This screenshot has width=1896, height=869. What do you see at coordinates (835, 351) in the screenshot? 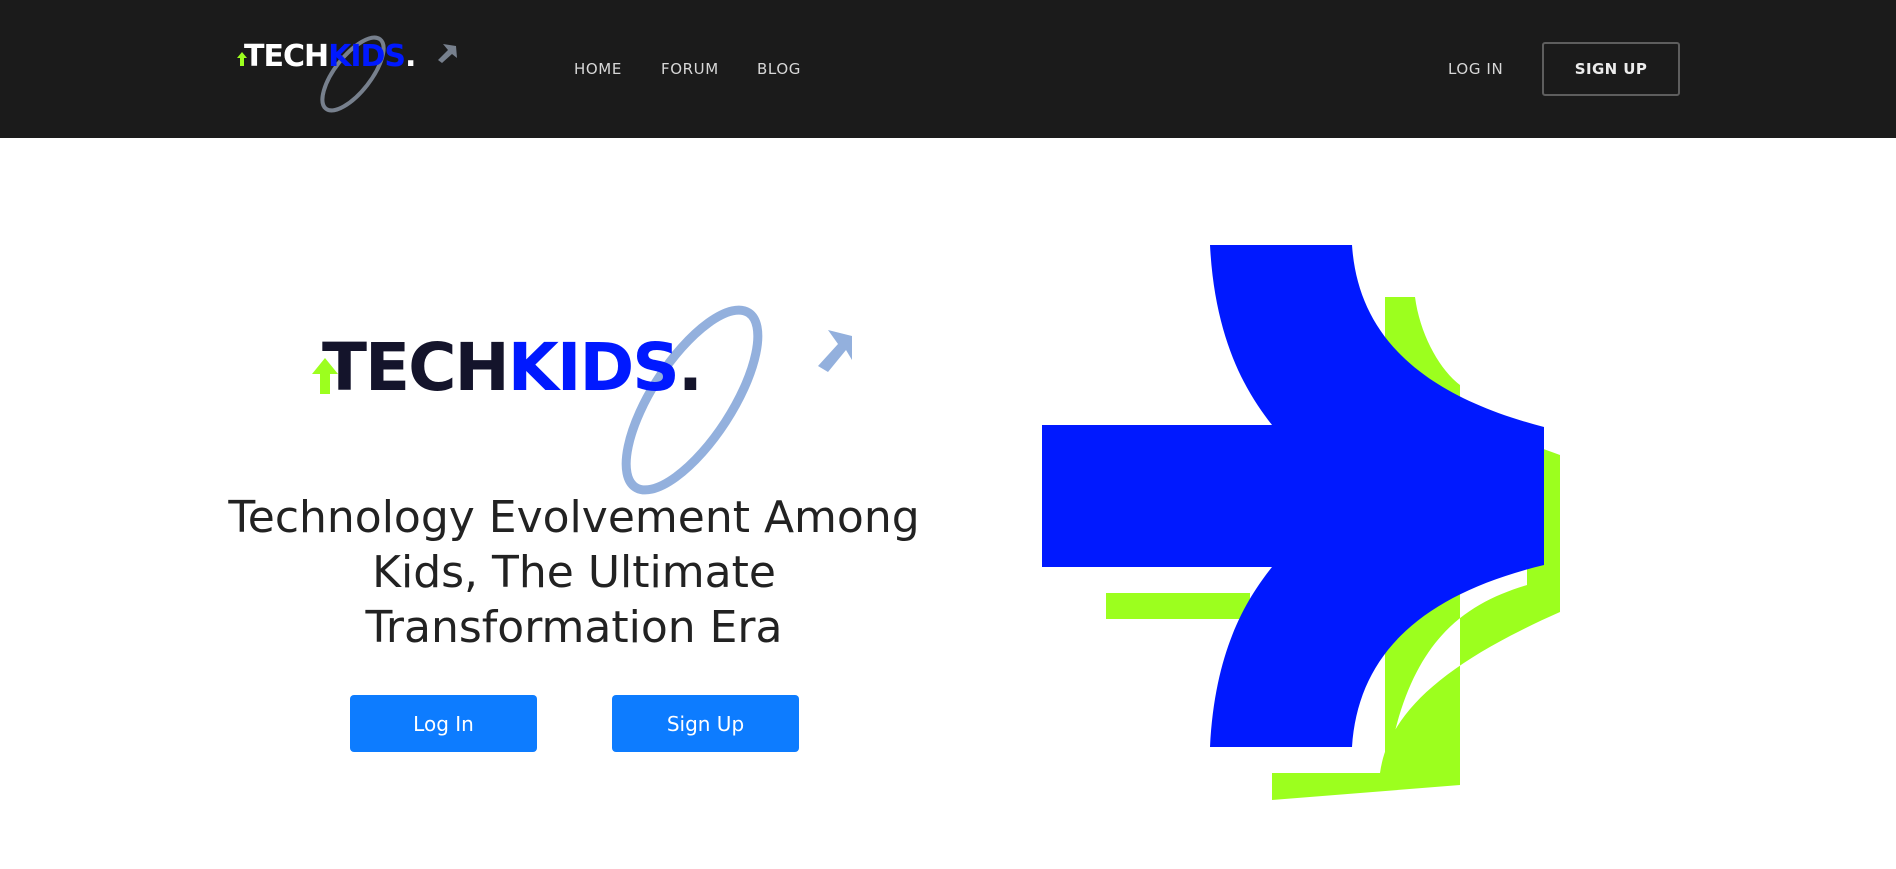
I see `hero-orbit-arrowhead-icon` at bounding box center [835, 351].